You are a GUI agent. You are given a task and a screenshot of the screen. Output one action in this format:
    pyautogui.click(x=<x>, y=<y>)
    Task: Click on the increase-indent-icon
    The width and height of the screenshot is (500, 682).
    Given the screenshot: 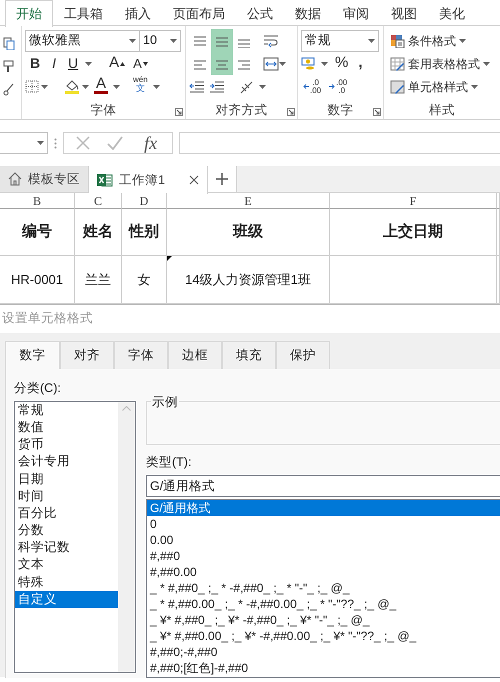 What is the action you would take?
    pyautogui.click(x=217, y=86)
    